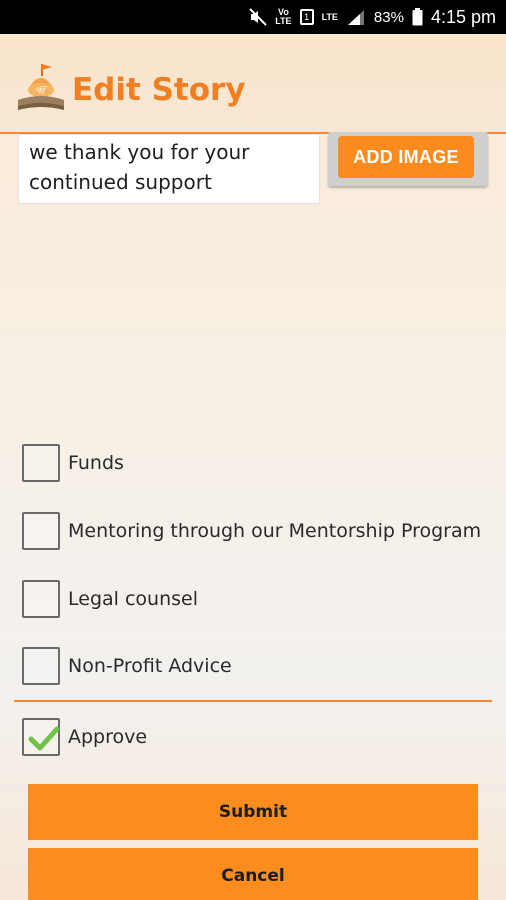 This screenshot has width=506, height=900. What do you see at coordinates (356, 17) in the screenshot?
I see `signal-icon` at bounding box center [356, 17].